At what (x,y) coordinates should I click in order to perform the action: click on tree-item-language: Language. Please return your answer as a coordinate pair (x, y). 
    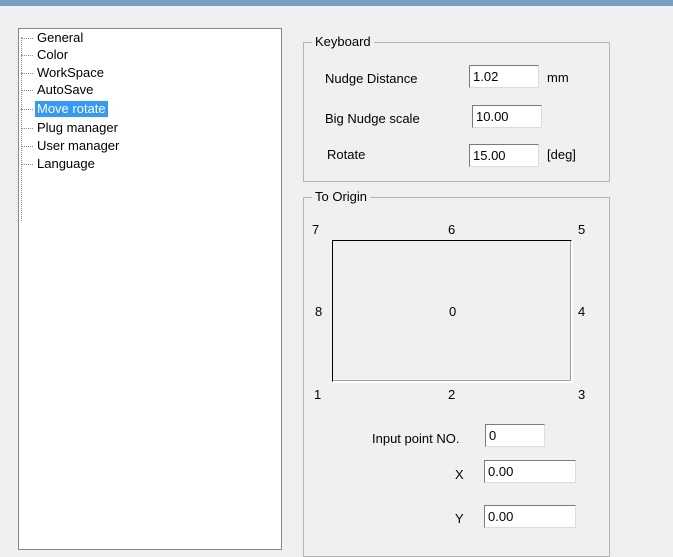
    Looking at the image, I should click on (59, 164).